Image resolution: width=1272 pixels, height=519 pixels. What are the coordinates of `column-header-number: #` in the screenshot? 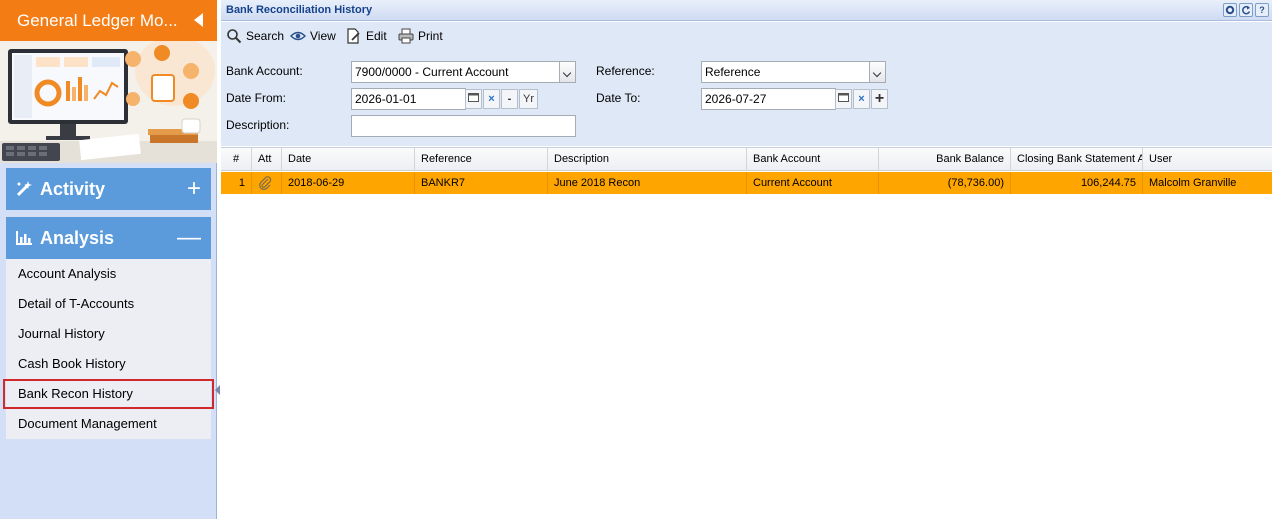 It's located at (236, 159).